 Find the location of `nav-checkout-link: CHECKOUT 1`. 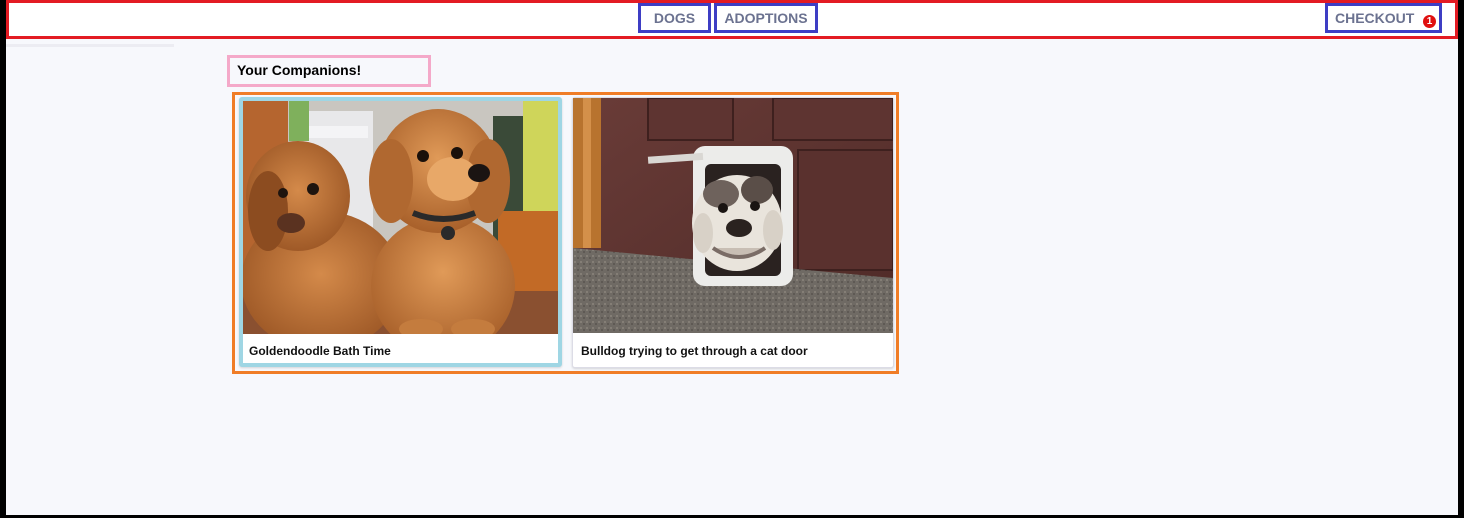

nav-checkout-link: CHECKOUT 1 is located at coordinates (1383, 18).